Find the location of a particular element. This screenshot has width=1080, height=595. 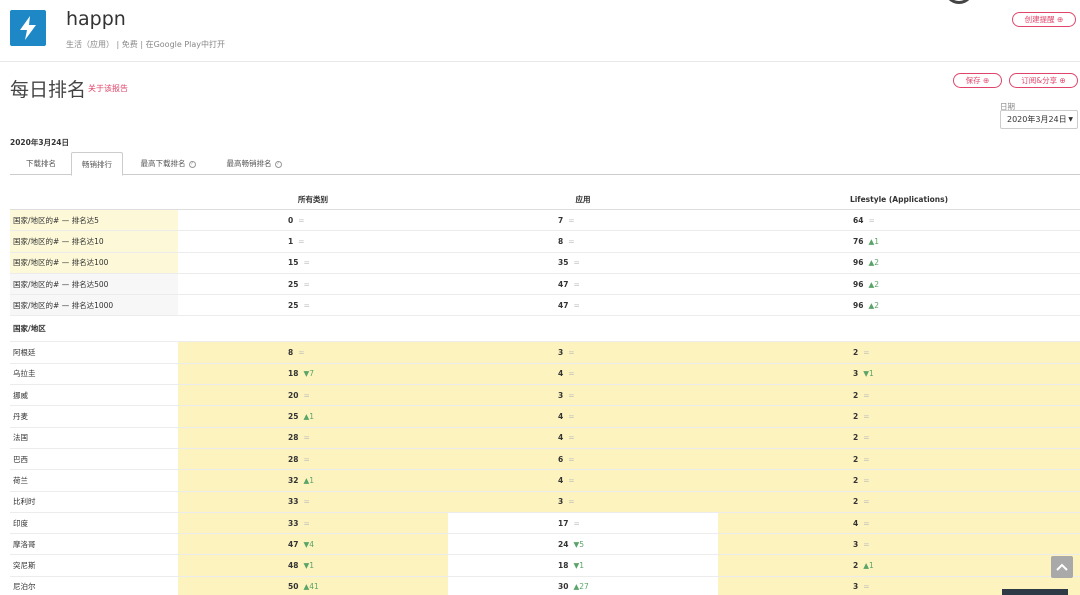

rank-up-indicator: ▲41 is located at coordinates (311, 587).